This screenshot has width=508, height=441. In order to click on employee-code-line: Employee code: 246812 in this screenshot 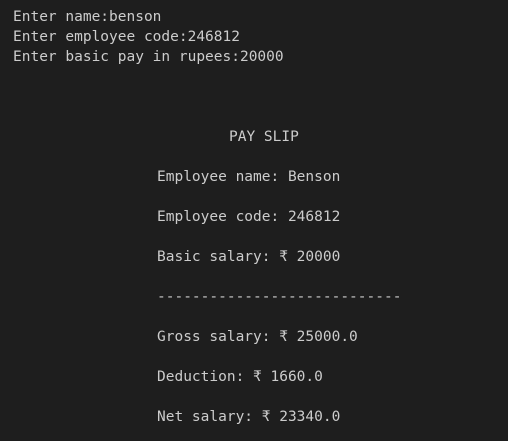, I will do `click(249, 217)`.